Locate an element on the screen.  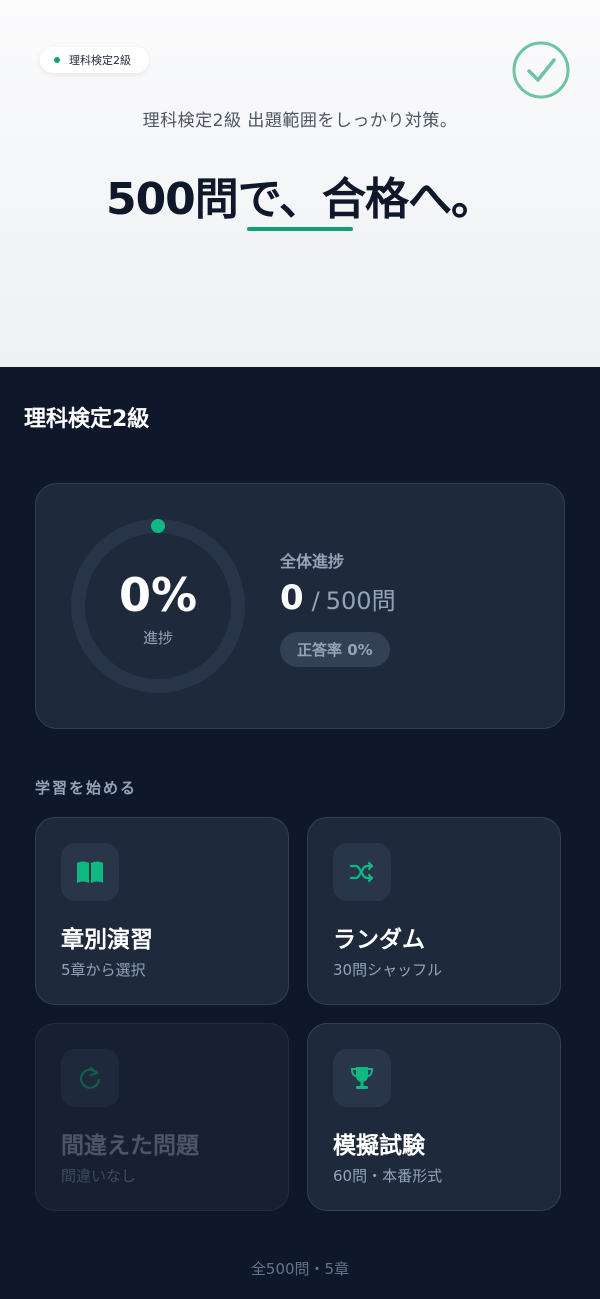
mode-card-mistakes: 間違えた問題 間違いなし is located at coordinates (162, 1117).